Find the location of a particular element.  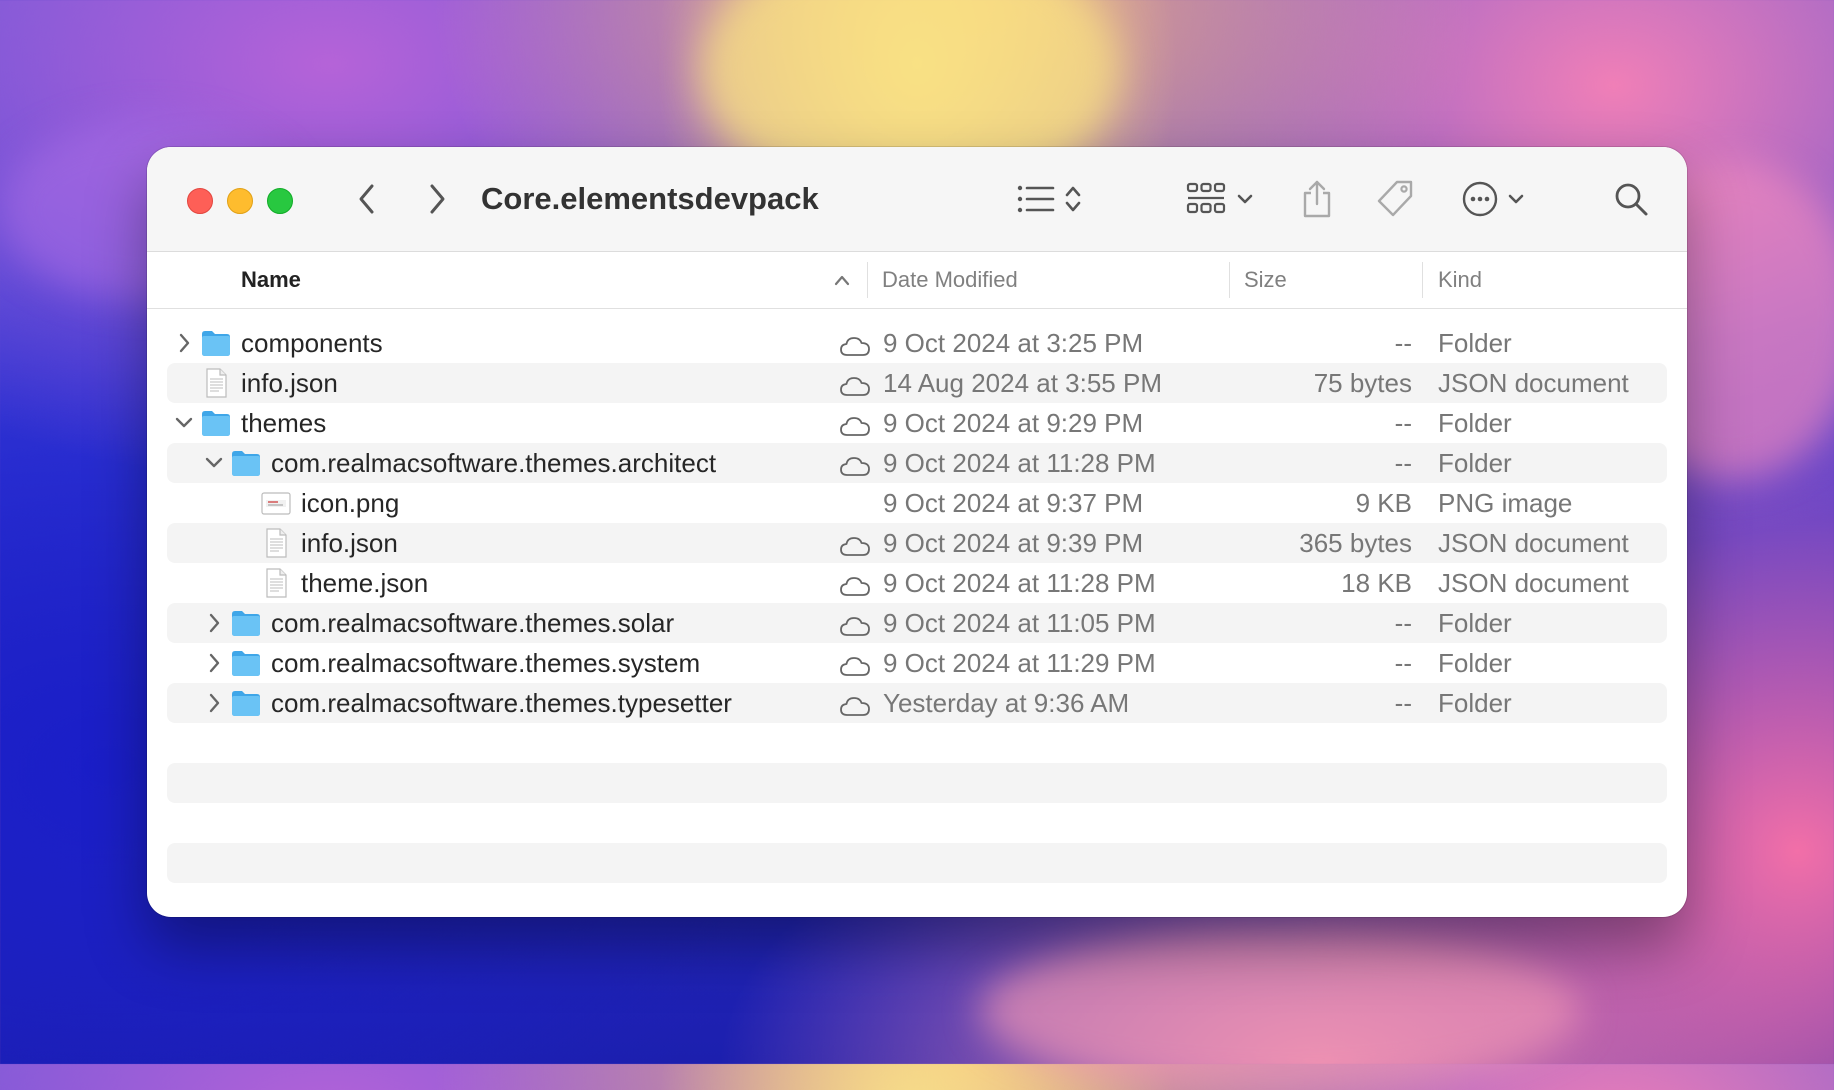

search-button is located at coordinates (1631, 199).